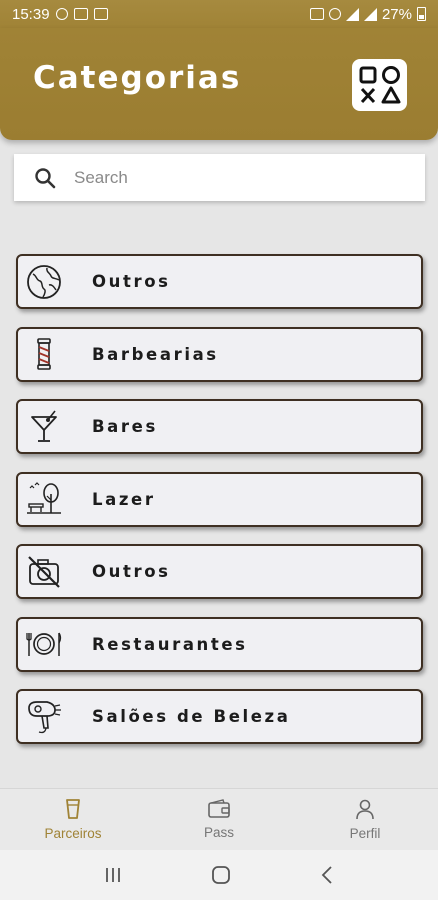  What do you see at coordinates (219, 426) in the screenshot?
I see `category-item-bares: Bares` at bounding box center [219, 426].